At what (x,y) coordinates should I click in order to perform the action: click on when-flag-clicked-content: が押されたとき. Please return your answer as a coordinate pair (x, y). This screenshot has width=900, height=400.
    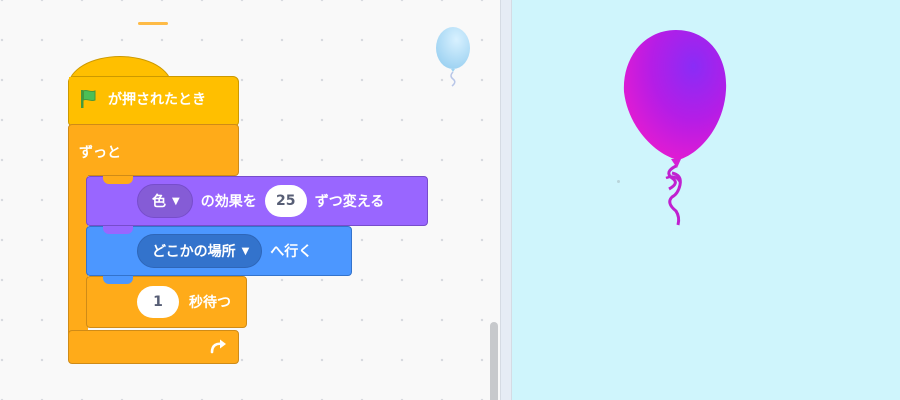
    Looking at the image, I should click on (142, 99).